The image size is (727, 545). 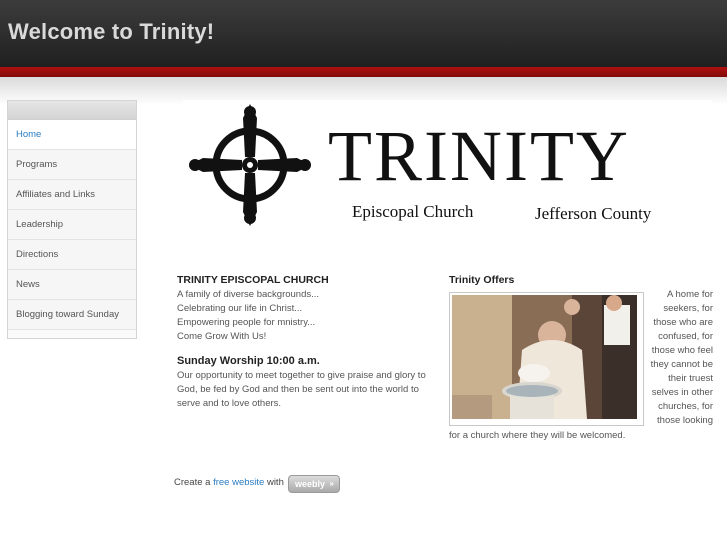 I want to click on offers-line: churches, for, so click(x=685, y=406).